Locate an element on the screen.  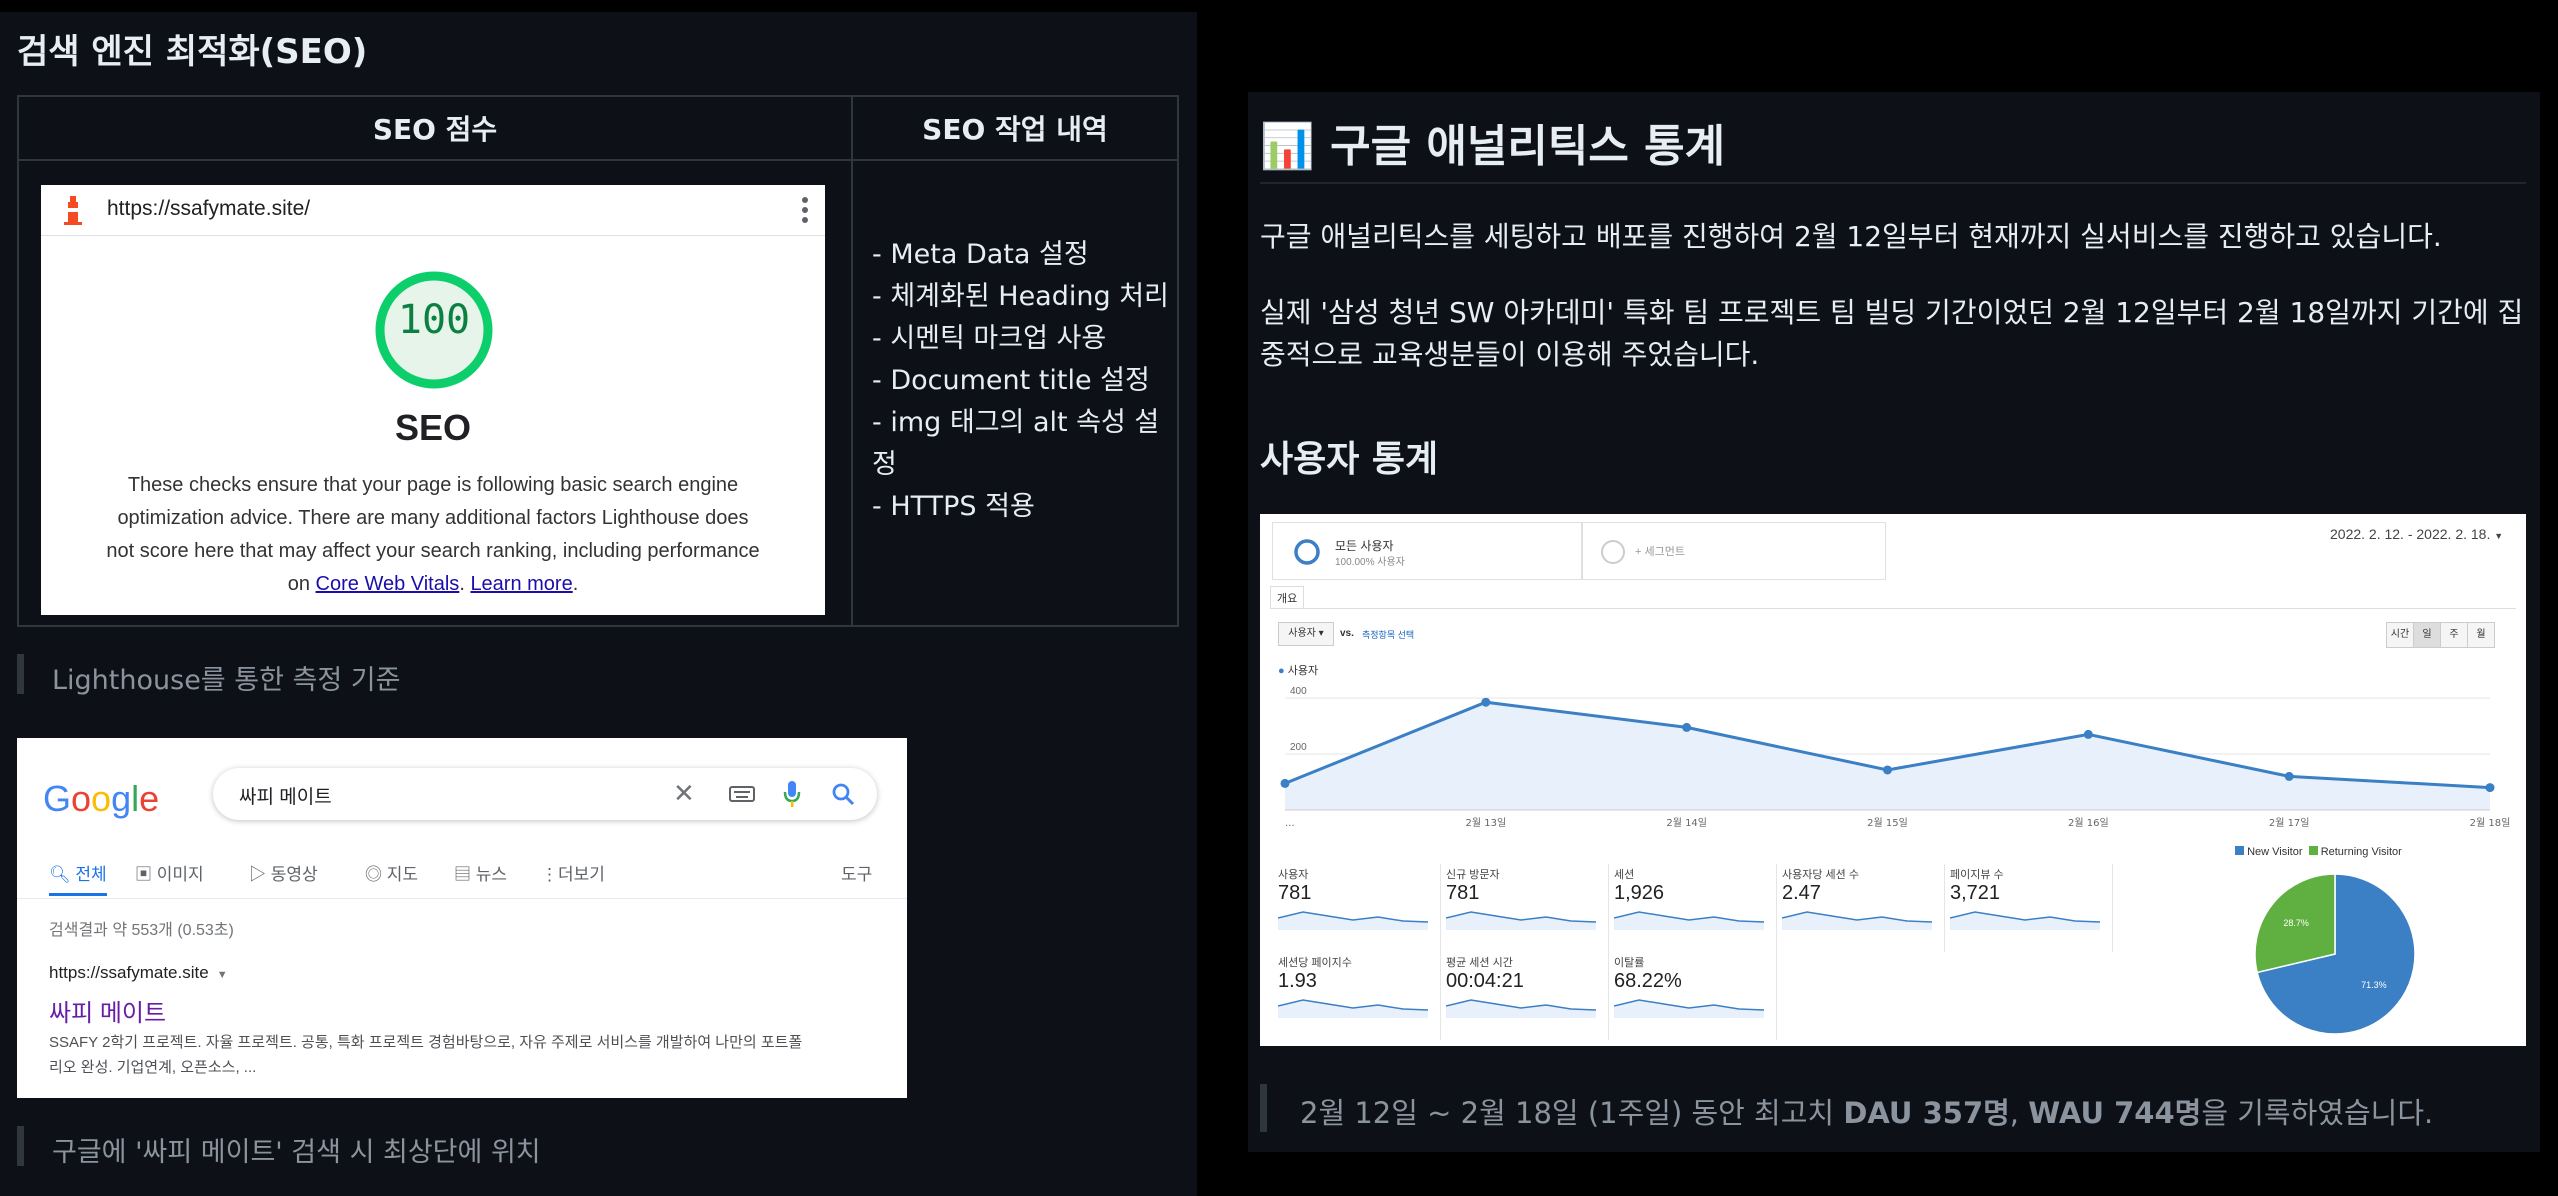
metric-card: 사용자 781 is located at coordinates (1353, 901).